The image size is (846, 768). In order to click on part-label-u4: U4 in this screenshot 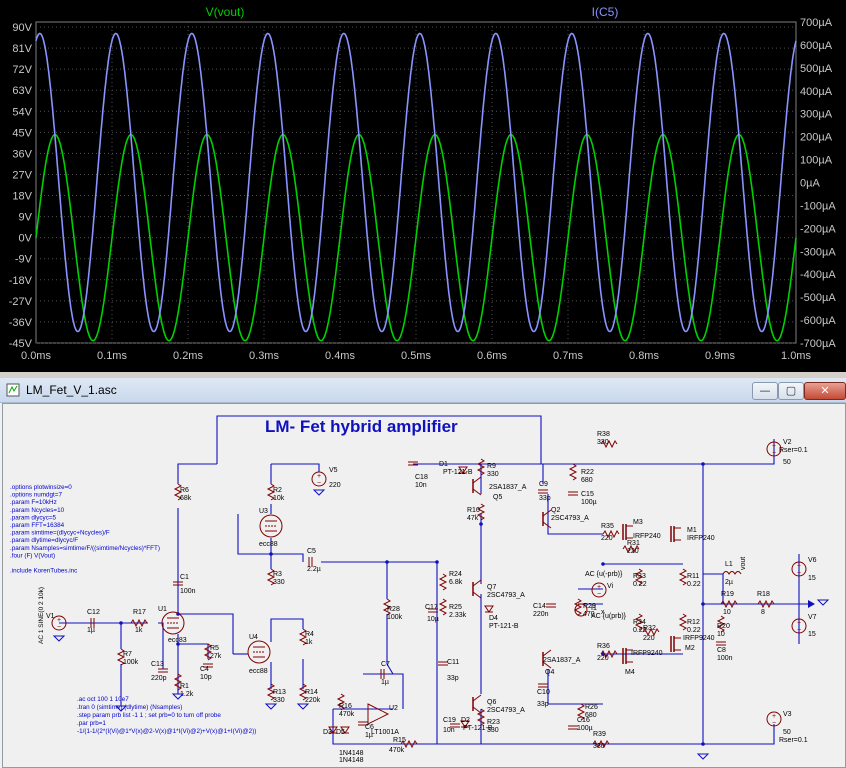, I will do `click(253, 637)`.